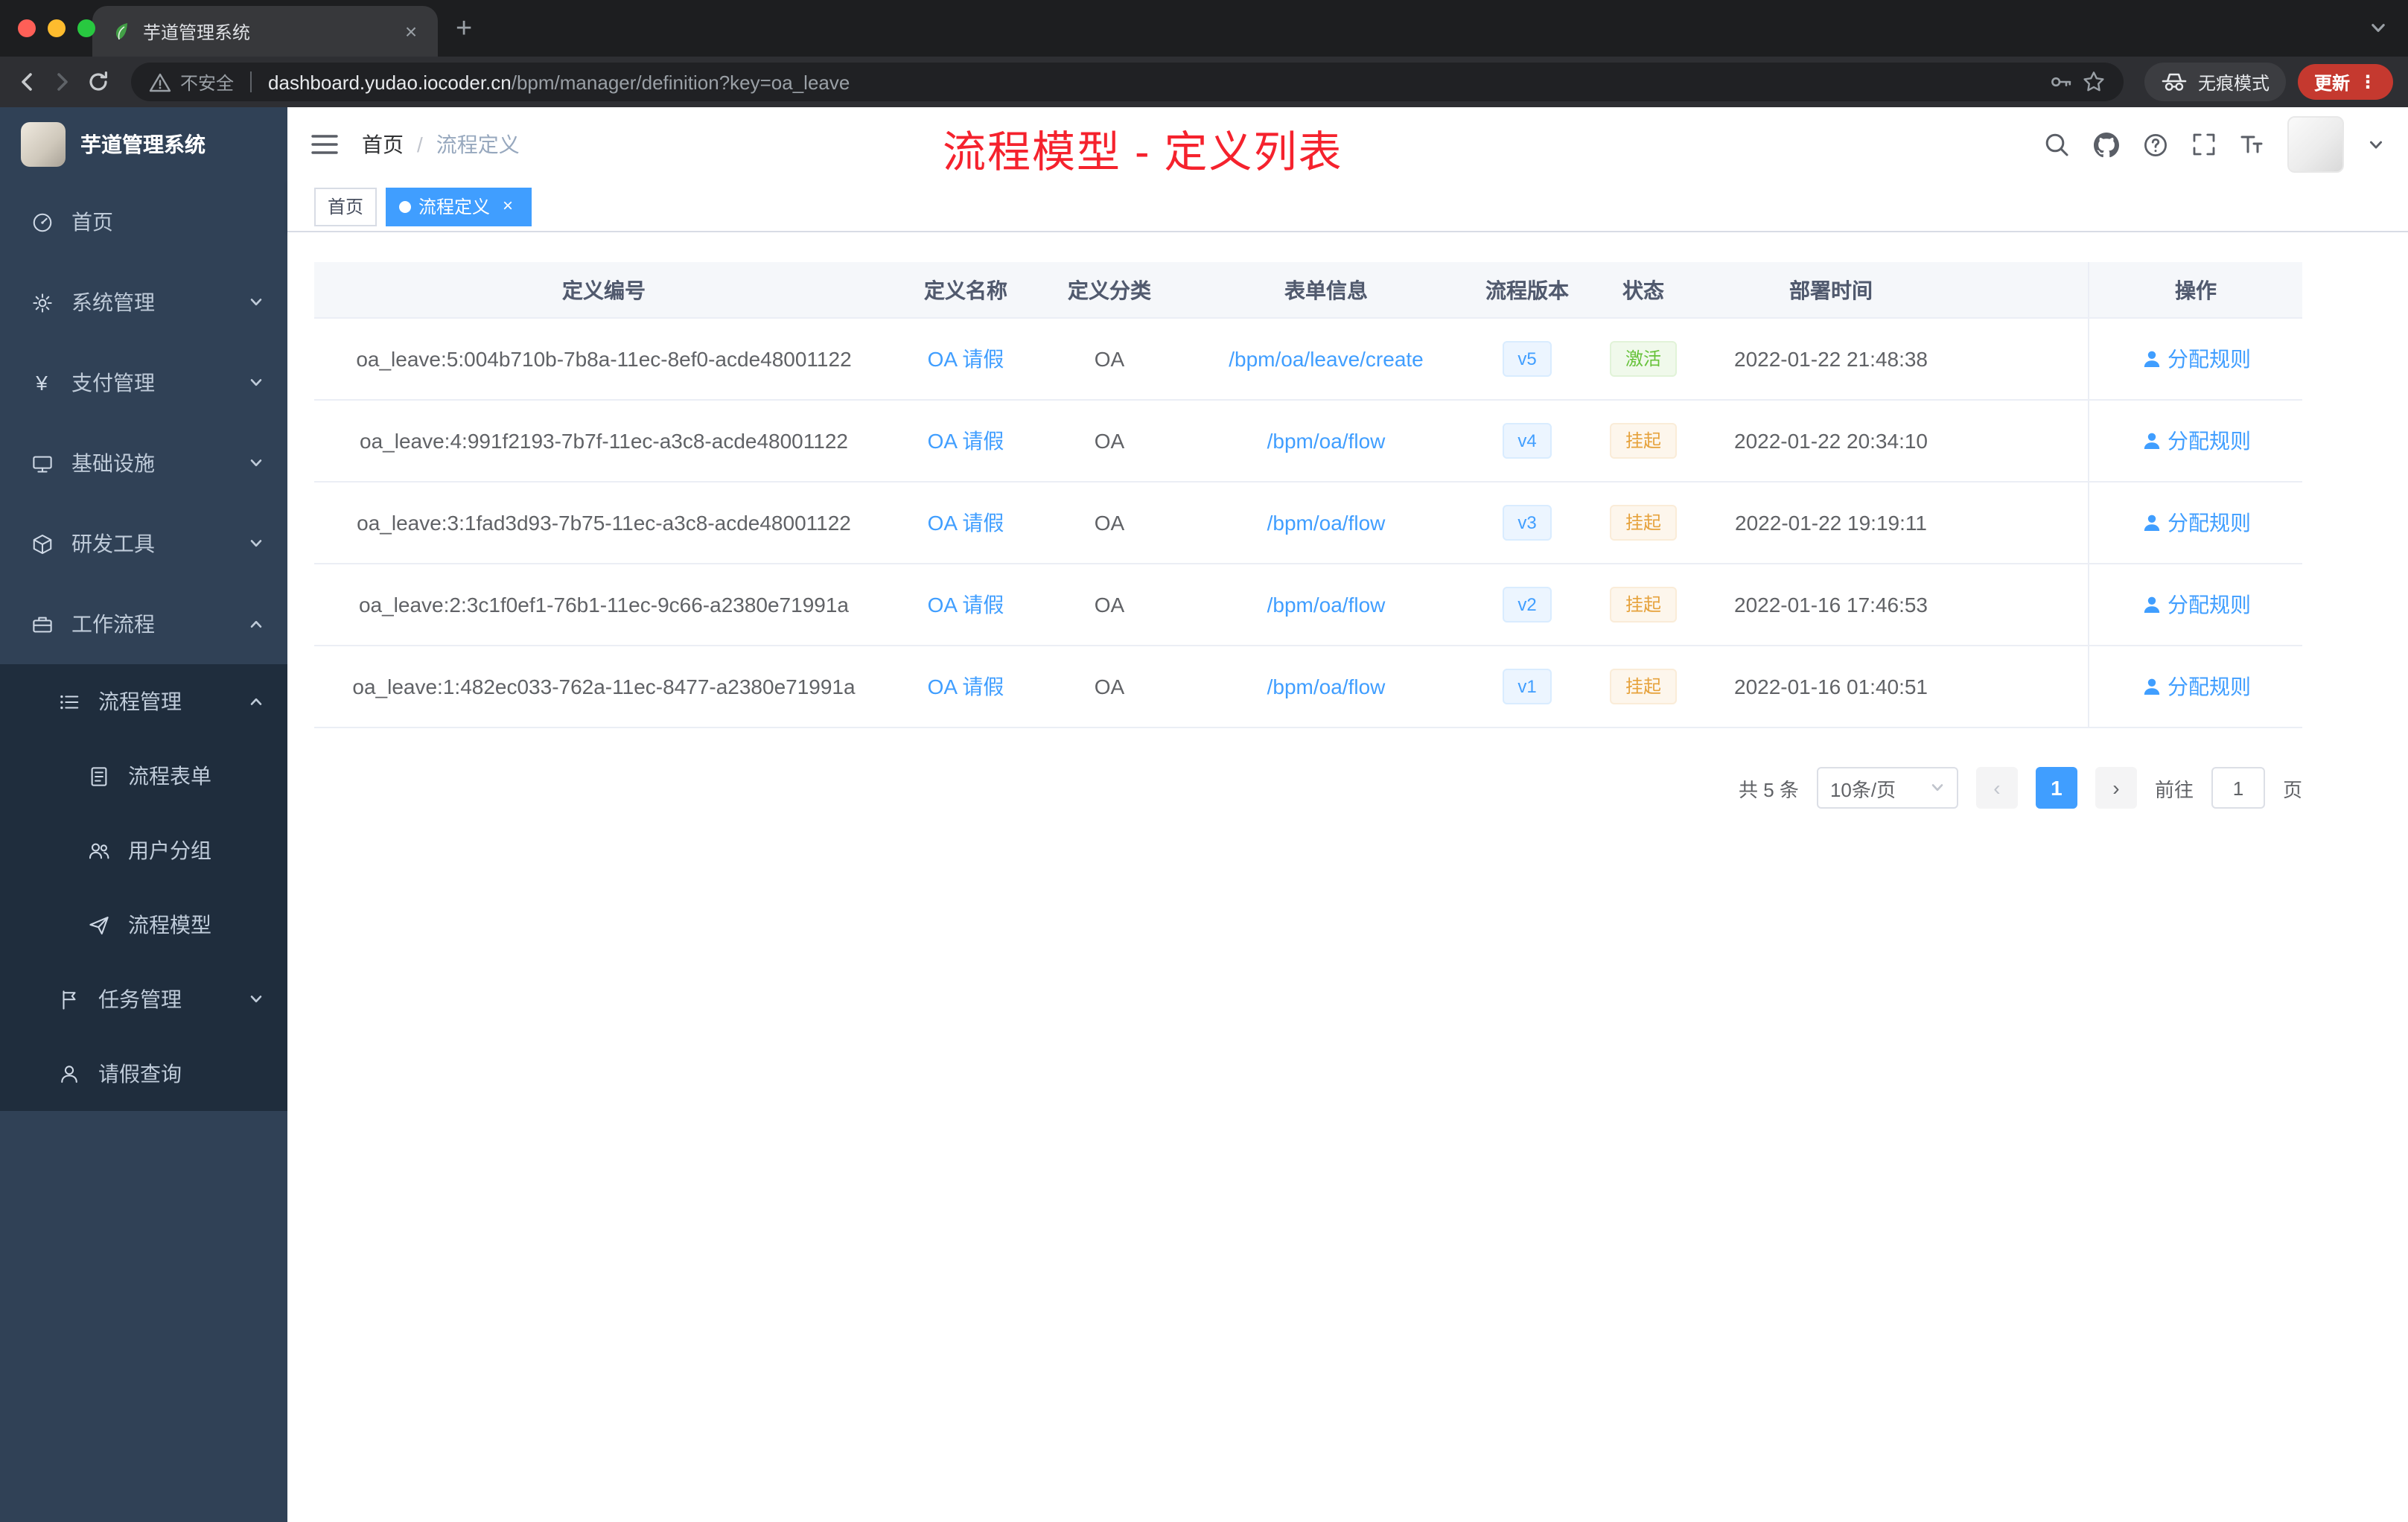  Describe the element at coordinates (62, 82) in the screenshot. I see `forward-button` at that location.